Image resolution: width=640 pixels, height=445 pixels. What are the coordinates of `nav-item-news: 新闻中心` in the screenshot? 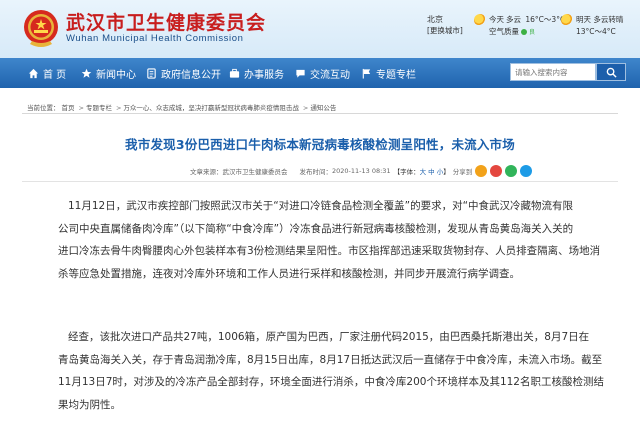 It's located at (108, 73).